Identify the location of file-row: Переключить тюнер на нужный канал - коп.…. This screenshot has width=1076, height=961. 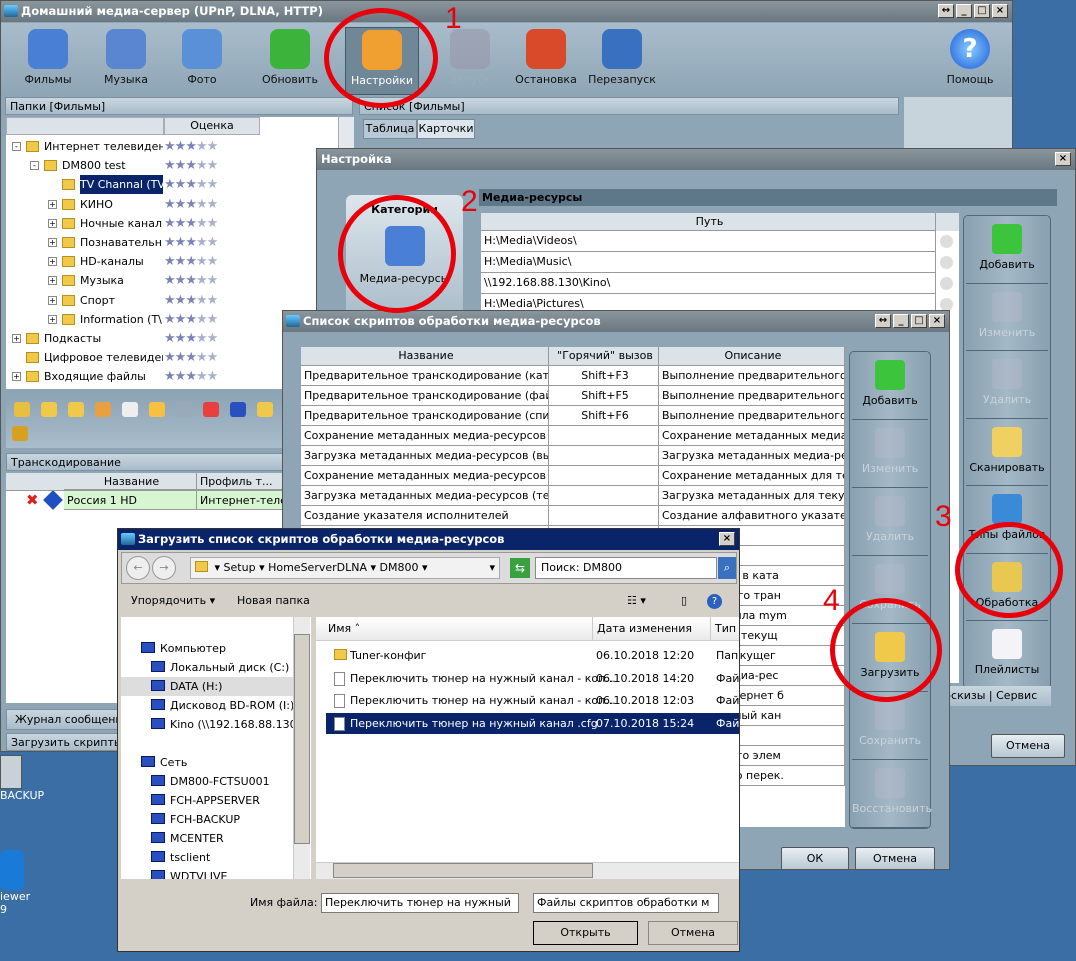
(532, 700).